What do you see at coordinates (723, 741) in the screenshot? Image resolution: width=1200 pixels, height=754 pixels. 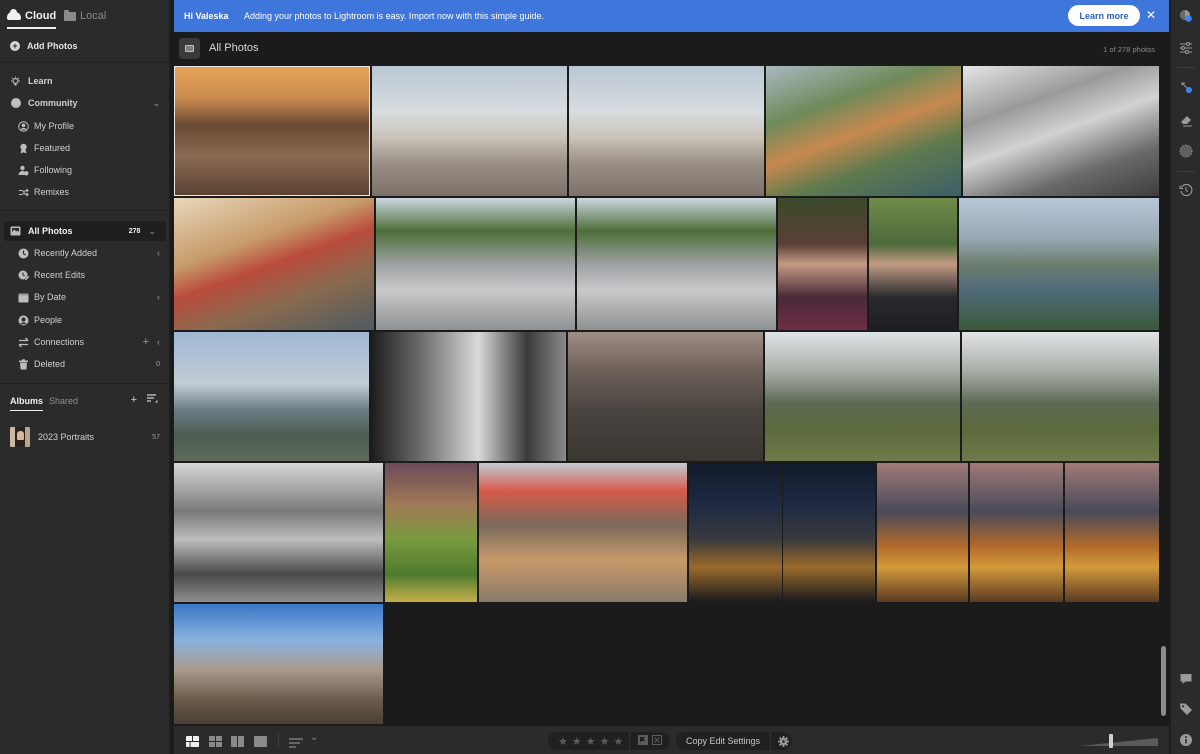 I see `copy-edit-settings-button: Copy Edit Settings` at bounding box center [723, 741].